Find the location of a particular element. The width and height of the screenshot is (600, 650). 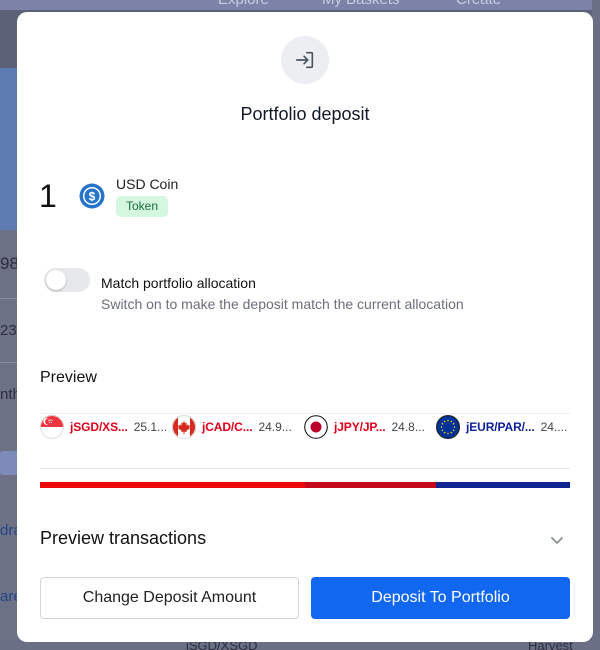

usd-coin-icon: $ is located at coordinates (92, 196).